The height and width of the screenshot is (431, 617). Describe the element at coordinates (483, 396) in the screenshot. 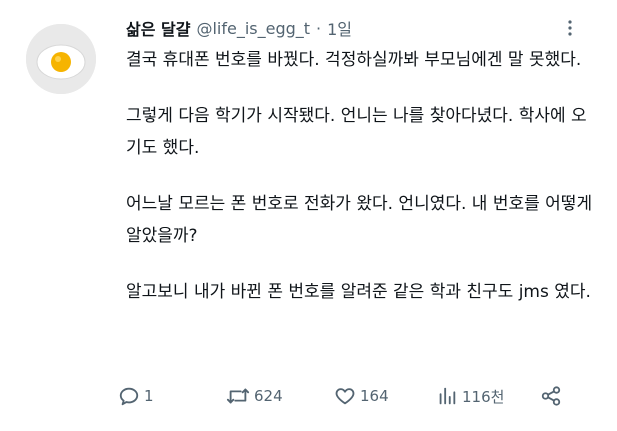

I see `view-count: 116천` at that location.